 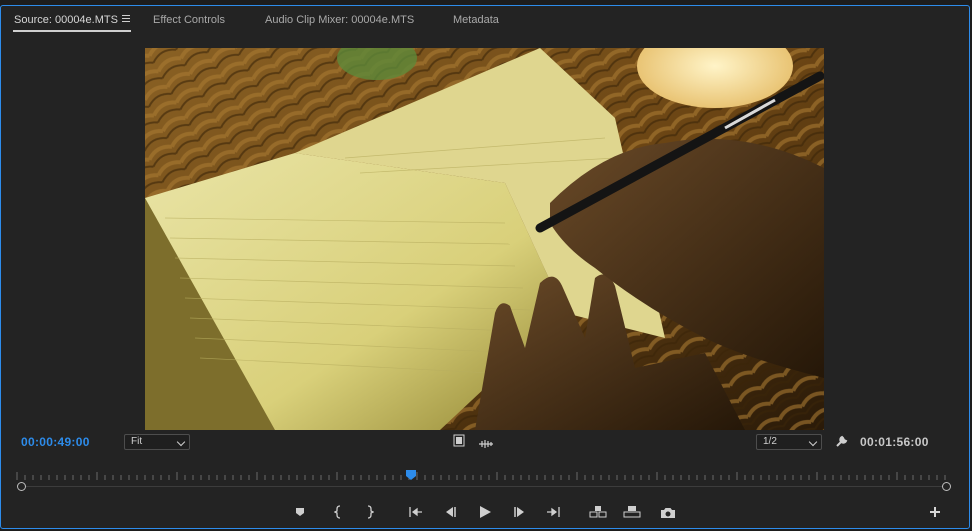 I want to click on insert-button, so click(x=598, y=512).